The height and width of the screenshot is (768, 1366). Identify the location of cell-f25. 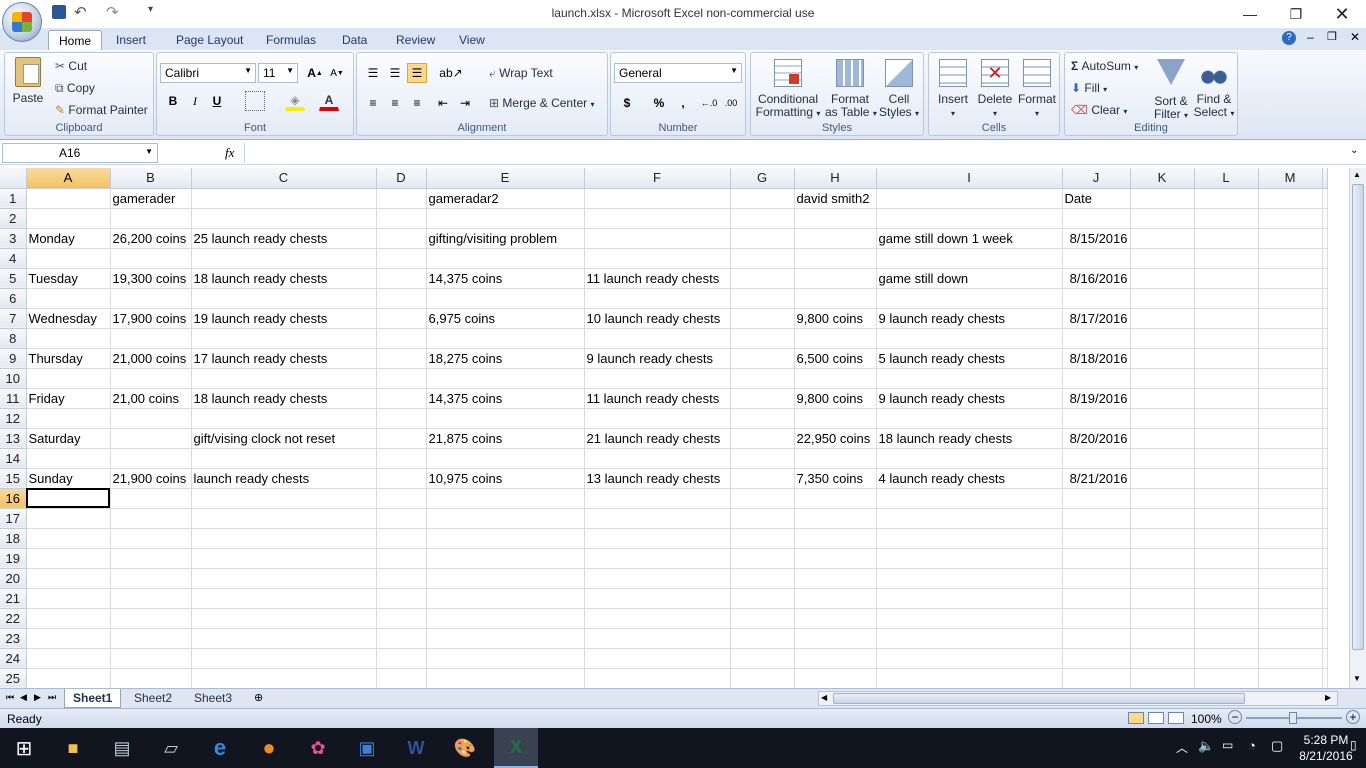
(657, 678).